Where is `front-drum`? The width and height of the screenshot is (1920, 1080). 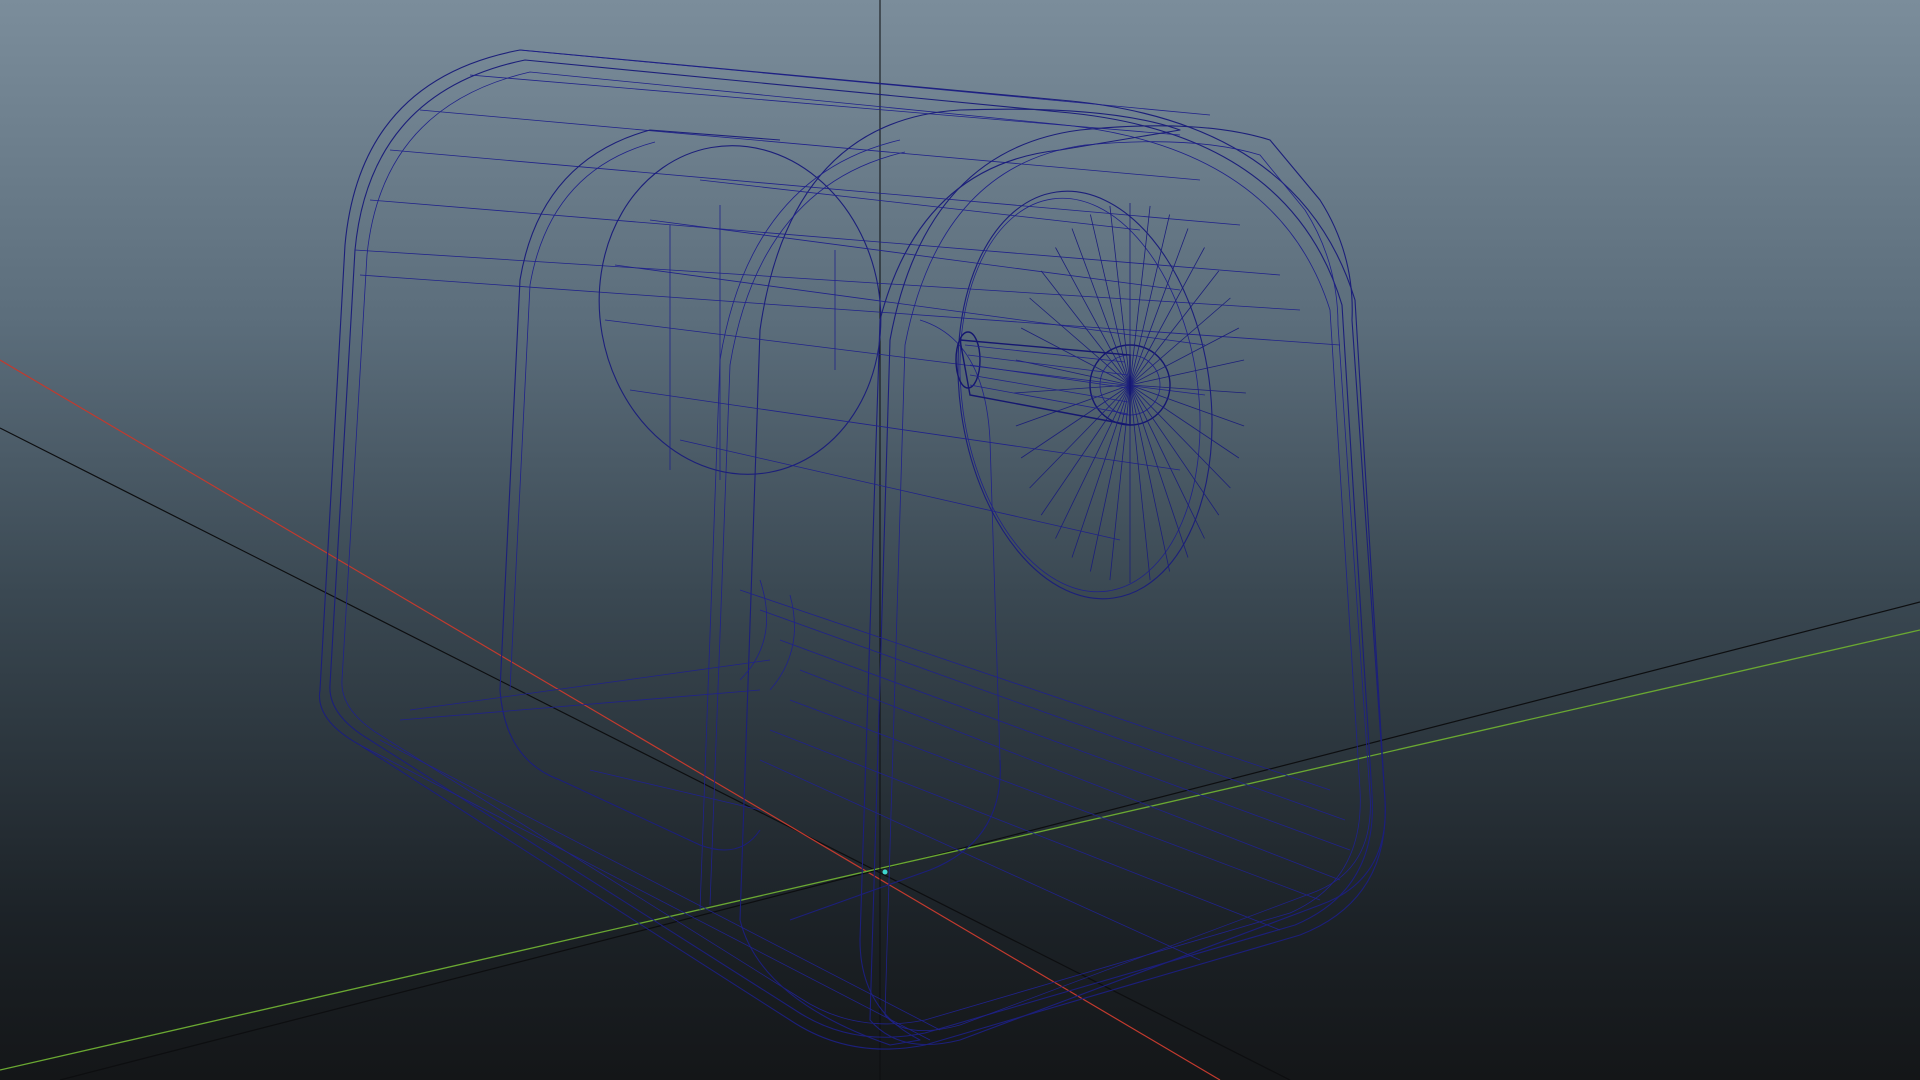 front-drum is located at coordinates (905, 372).